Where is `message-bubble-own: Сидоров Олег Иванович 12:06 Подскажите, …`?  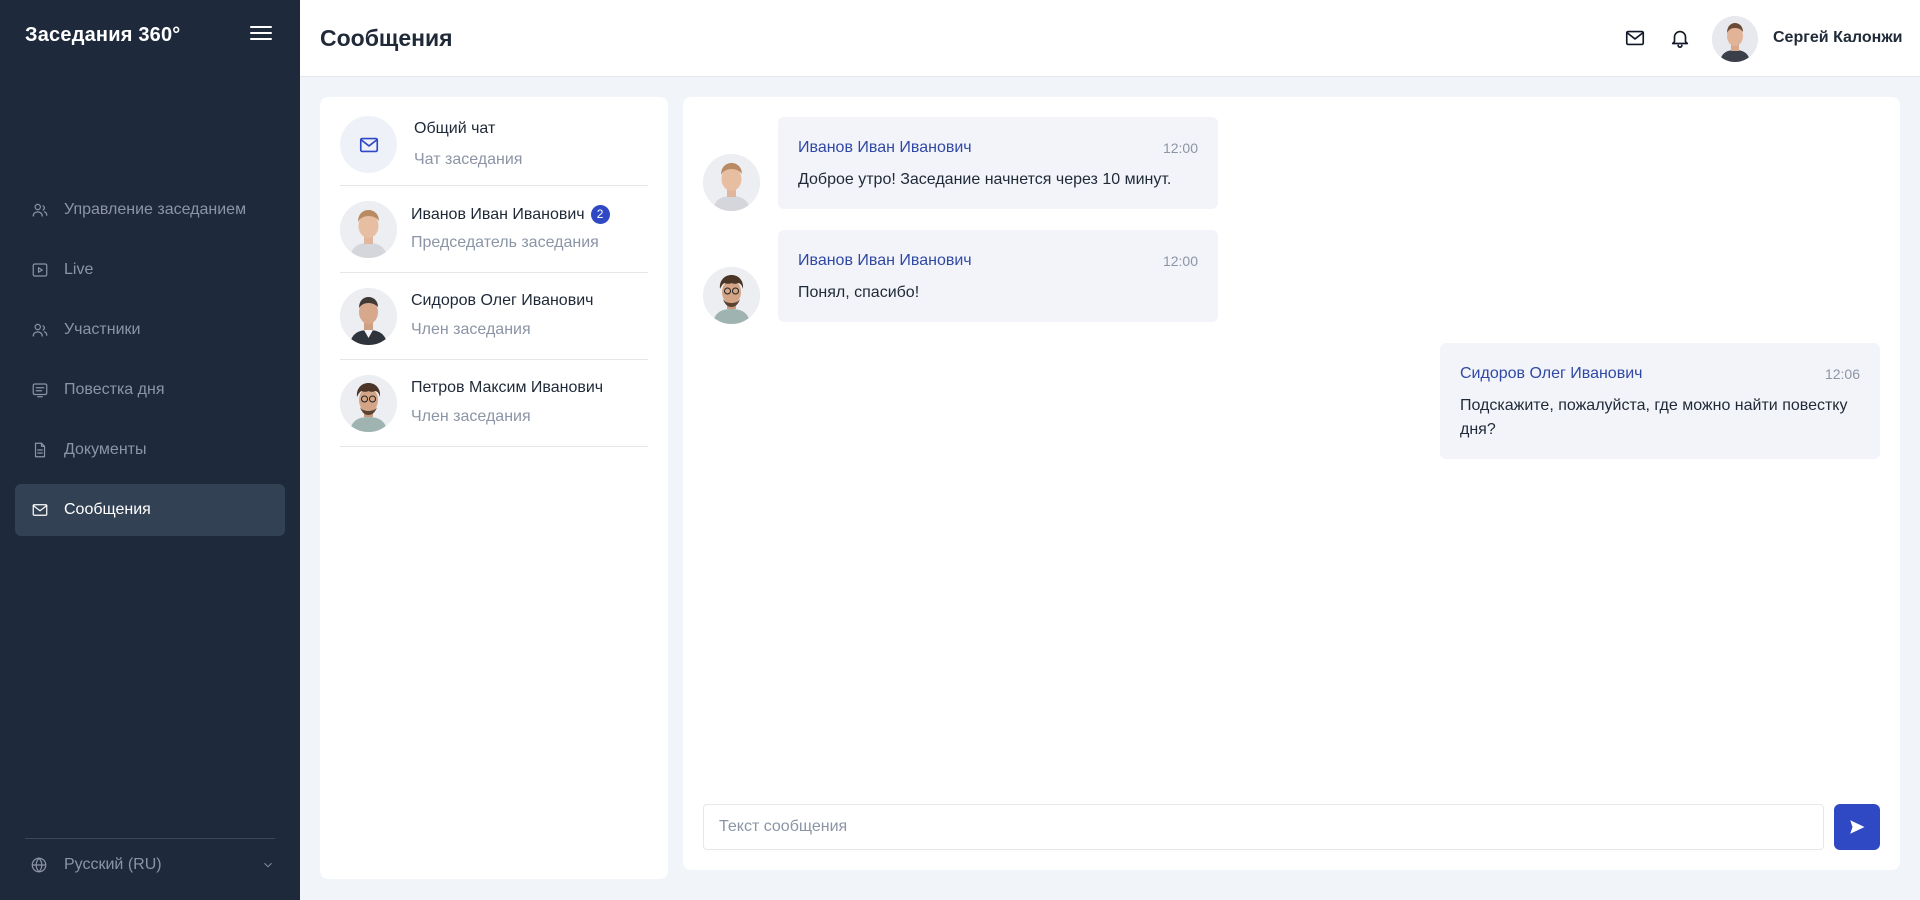
message-bubble-own: Сидоров Олег Иванович 12:06 Подскажите, … is located at coordinates (1660, 401).